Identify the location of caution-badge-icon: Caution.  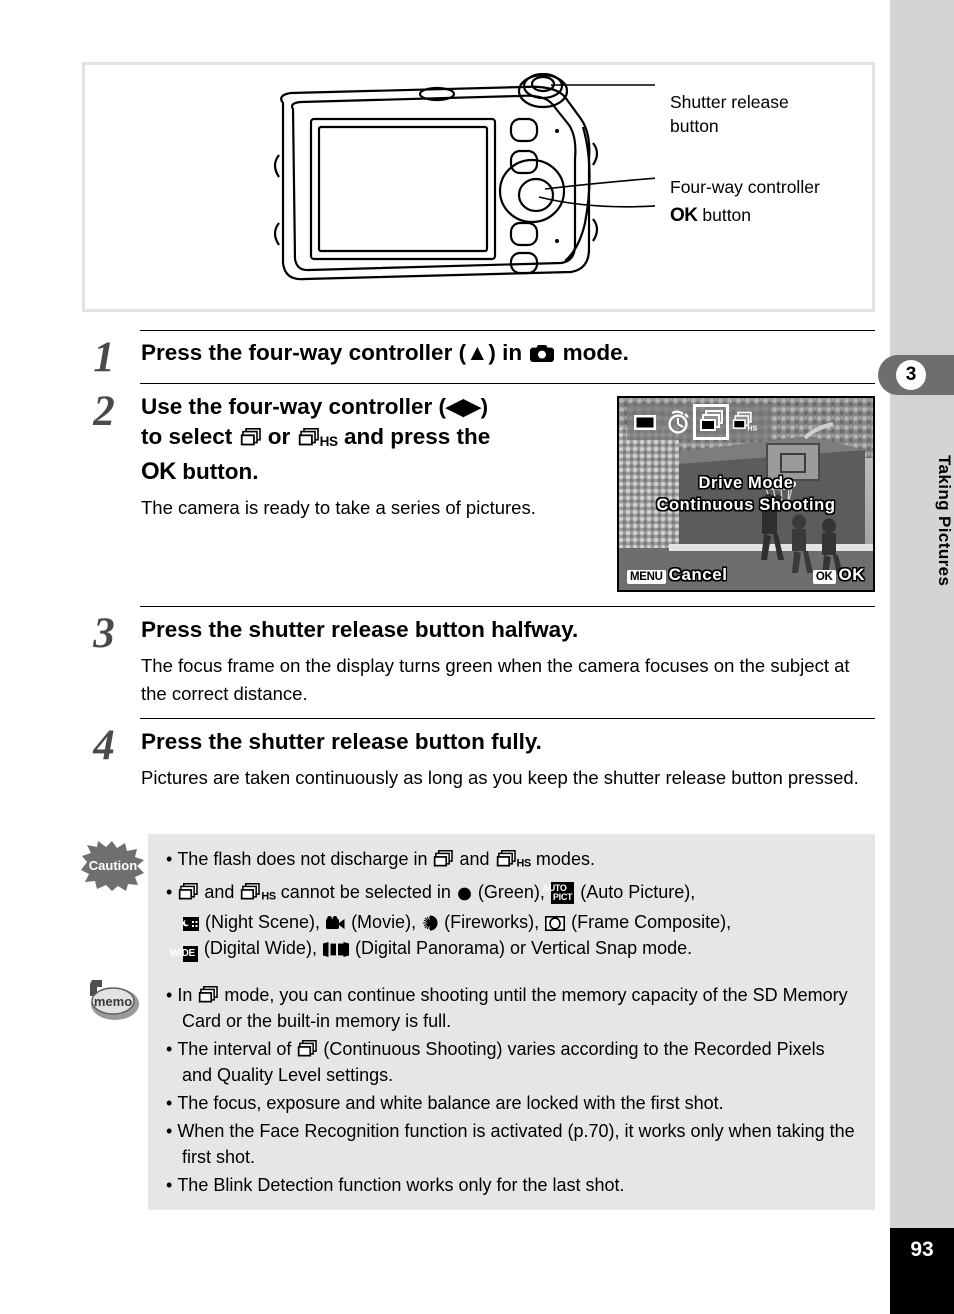
(112, 866).